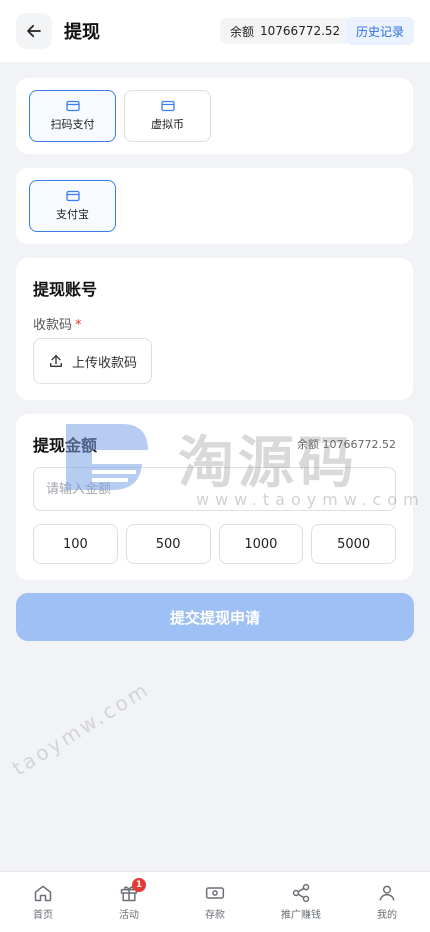  I want to click on method-scan-pay: 扫码支付, so click(72, 116).